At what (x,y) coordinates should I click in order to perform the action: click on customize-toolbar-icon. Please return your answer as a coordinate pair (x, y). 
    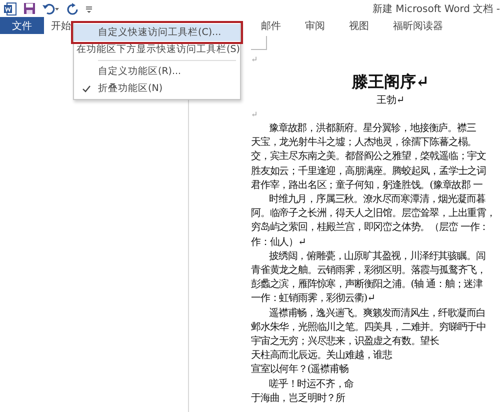
    Looking at the image, I should click on (89, 9).